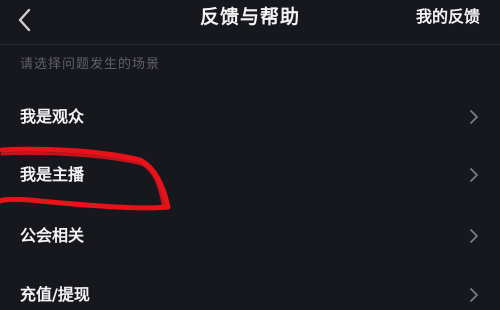 The height and width of the screenshot is (310, 500). What do you see at coordinates (250, 44) in the screenshot?
I see `header-divider` at bounding box center [250, 44].